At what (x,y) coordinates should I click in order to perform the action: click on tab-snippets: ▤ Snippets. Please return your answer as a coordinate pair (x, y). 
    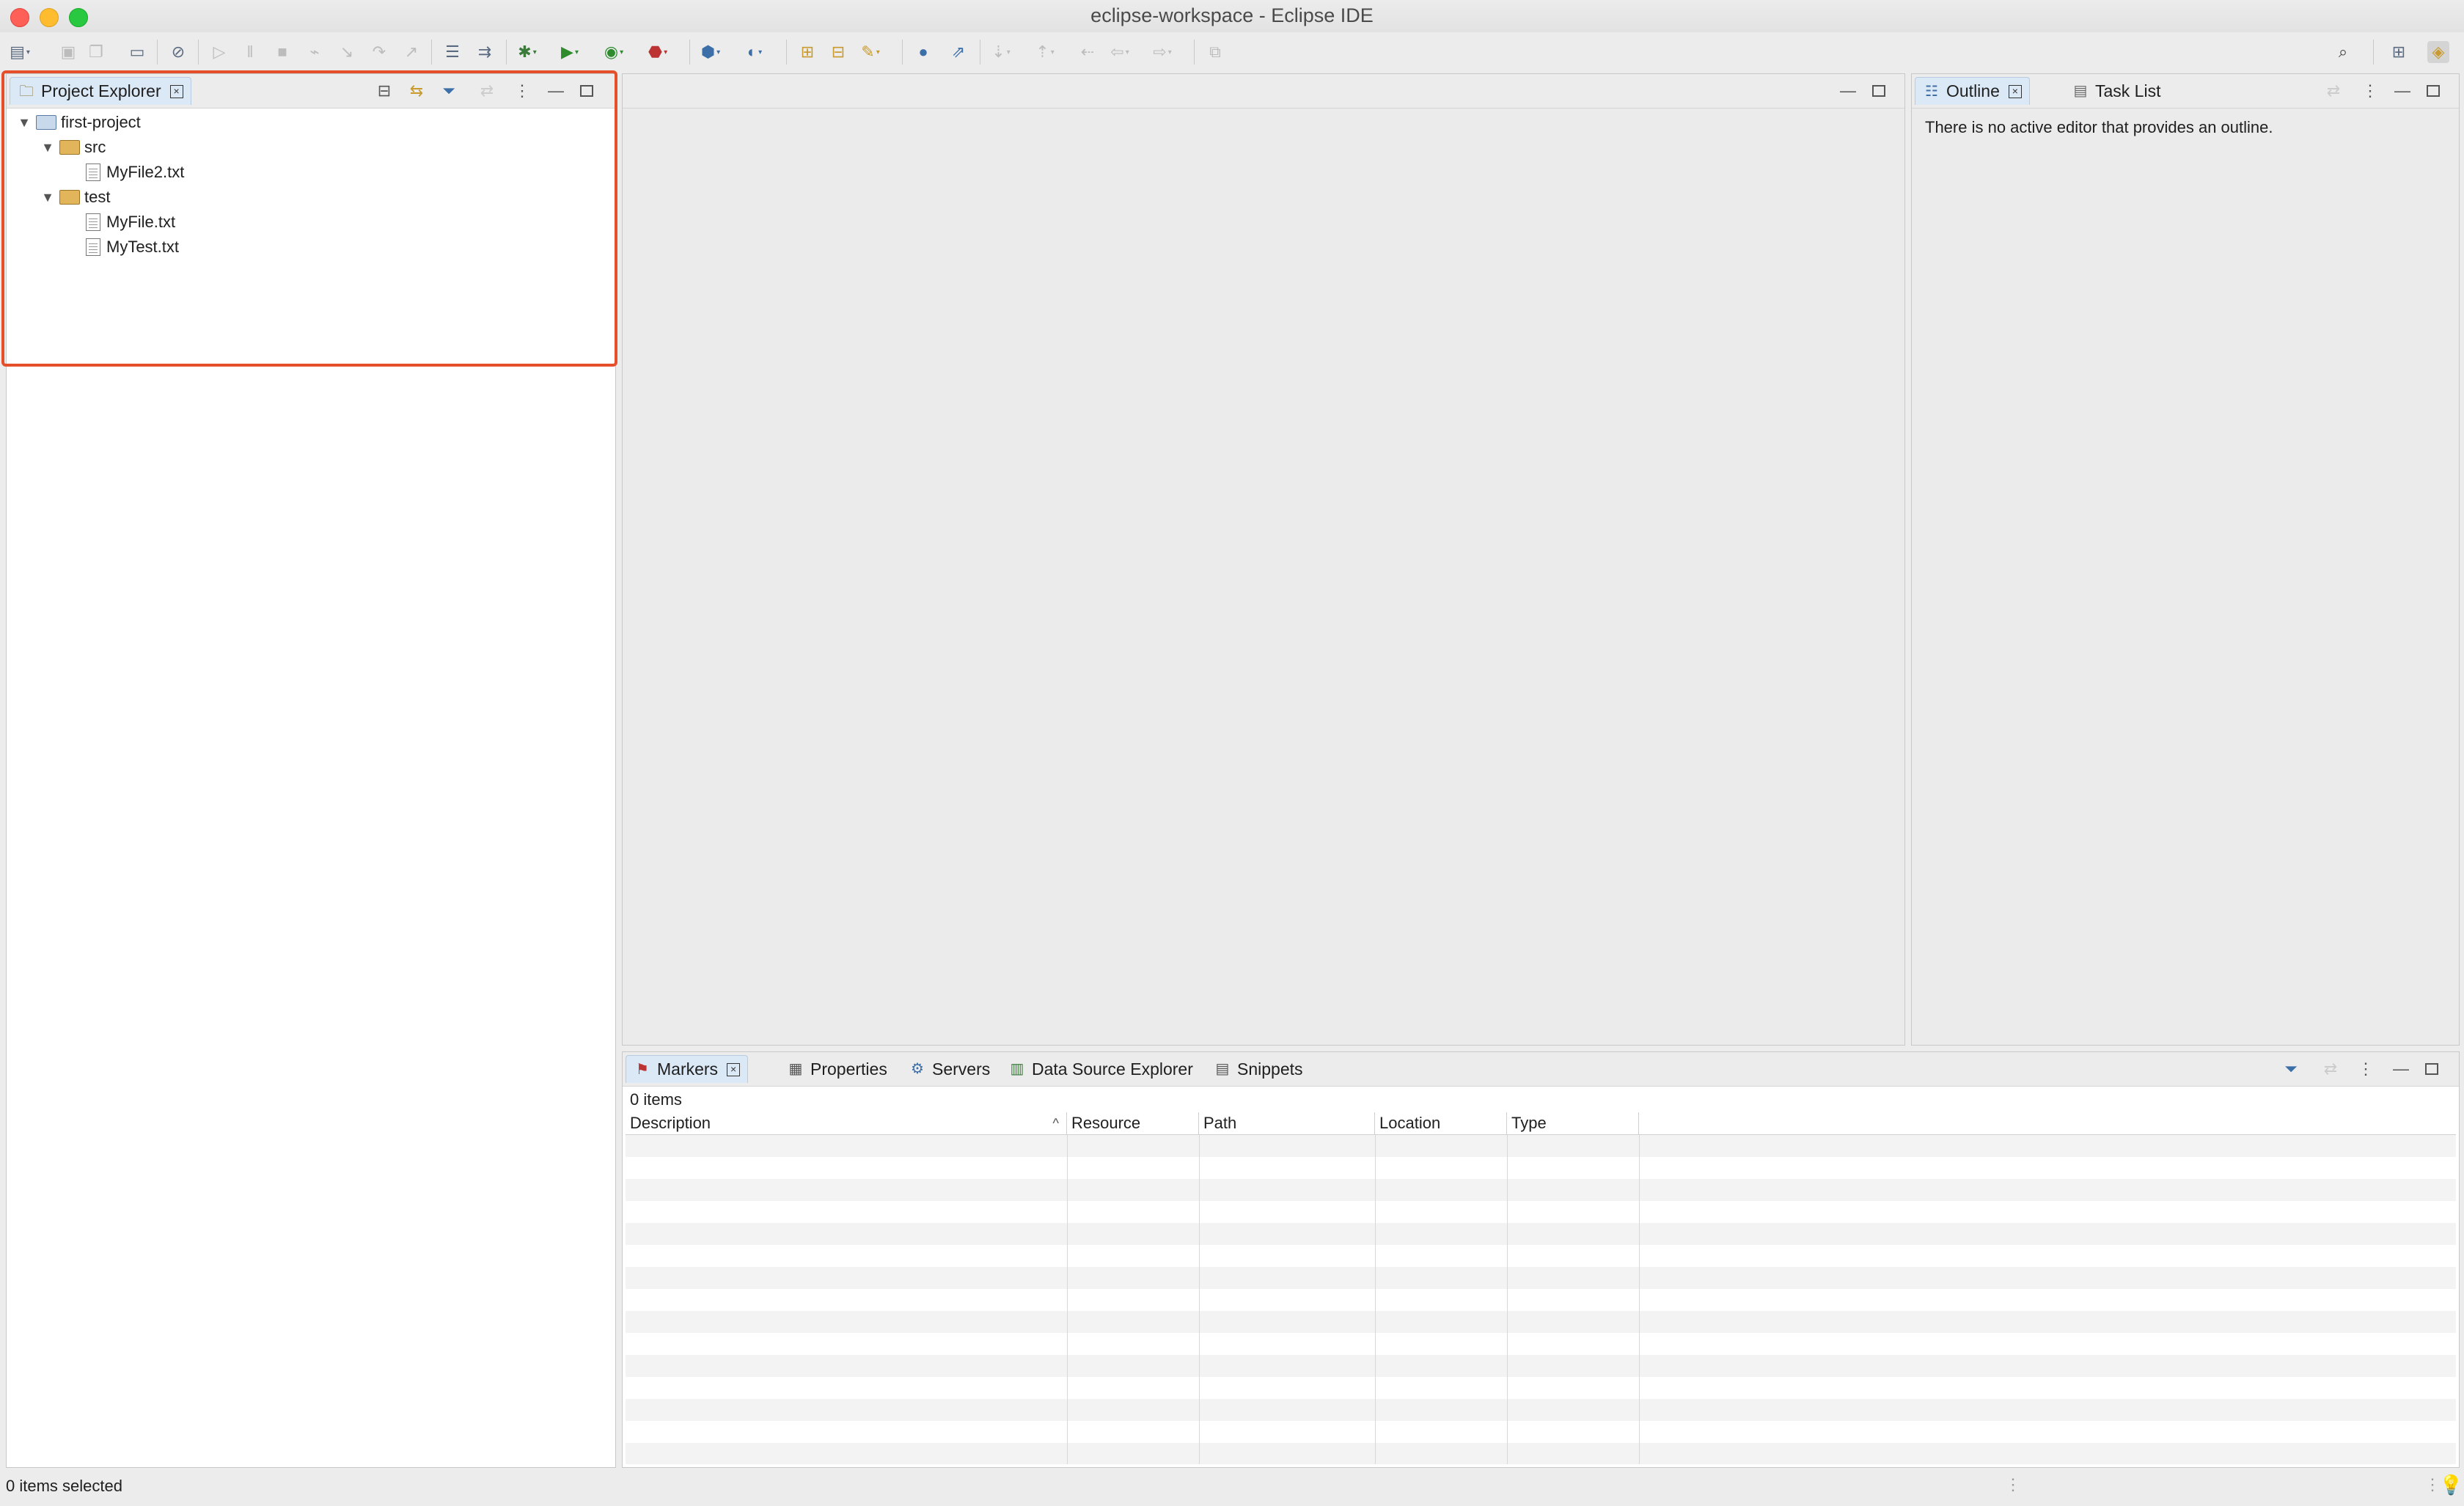
    Looking at the image, I should click on (1258, 1069).